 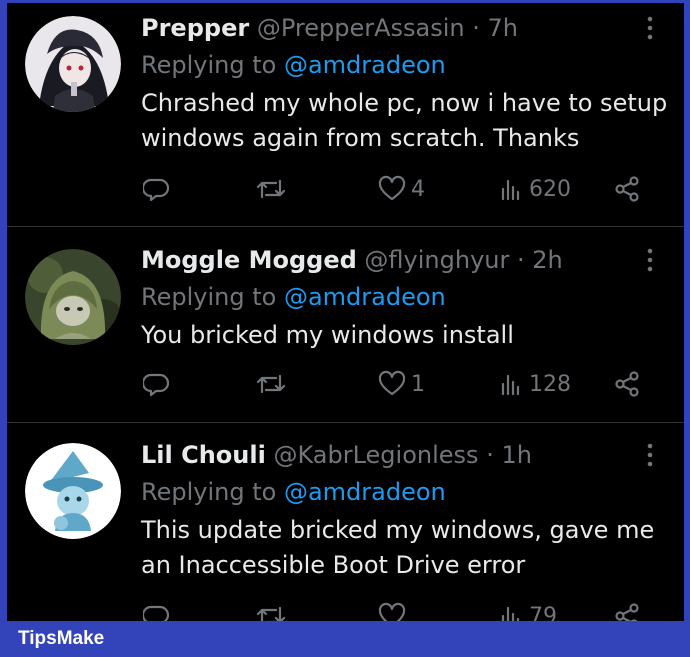 What do you see at coordinates (195, 28) in the screenshot?
I see `display-name: Prepper` at bounding box center [195, 28].